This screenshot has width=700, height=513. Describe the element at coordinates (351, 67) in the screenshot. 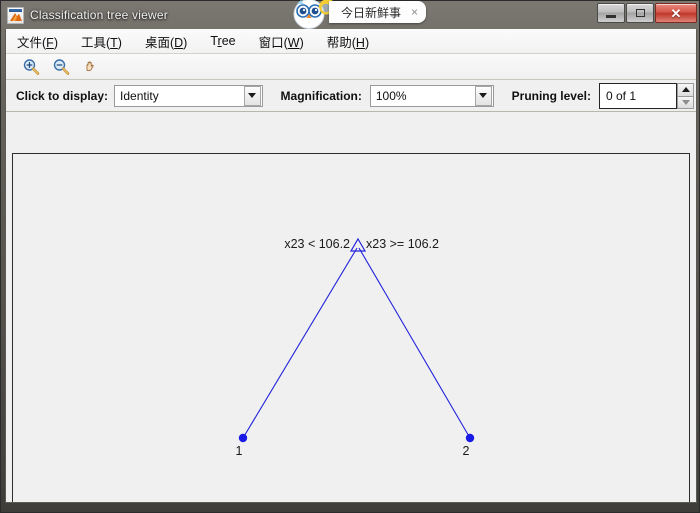

I see `tool-bar` at that location.